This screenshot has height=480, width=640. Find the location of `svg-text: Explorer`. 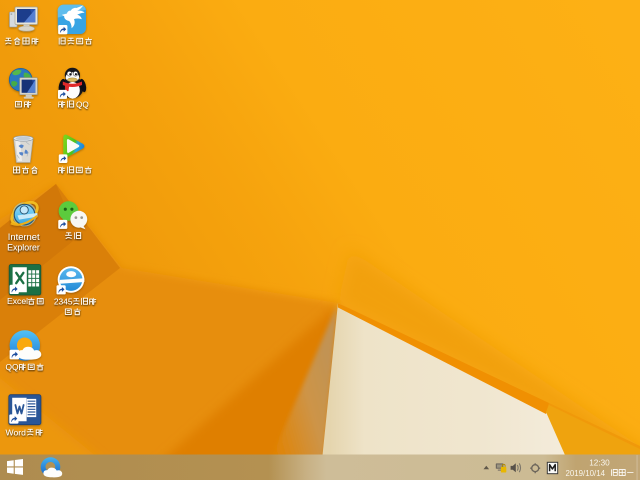

svg-text: Explorer is located at coordinates (23, 247).